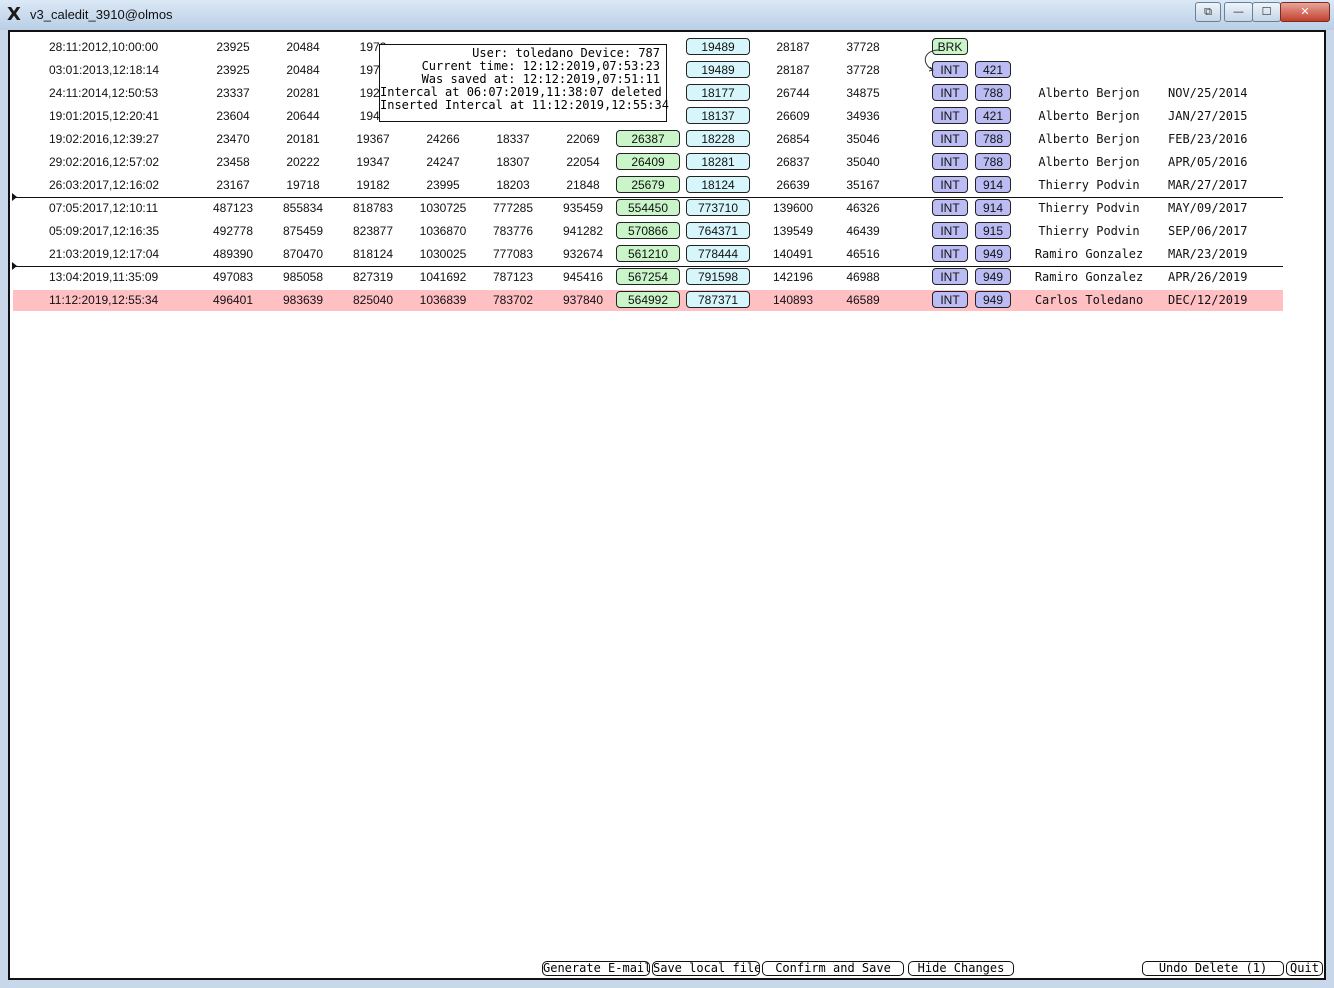  Describe the element at coordinates (1208, 12) in the screenshot. I see `restore-button: ⧉` at that location.